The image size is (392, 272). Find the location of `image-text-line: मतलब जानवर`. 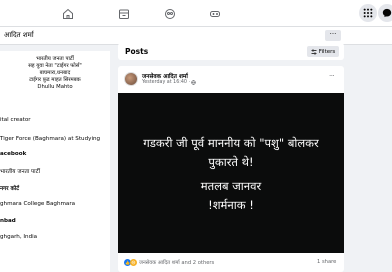

image-text-line: मतलब जानवर is located at coordinates (231, 186).